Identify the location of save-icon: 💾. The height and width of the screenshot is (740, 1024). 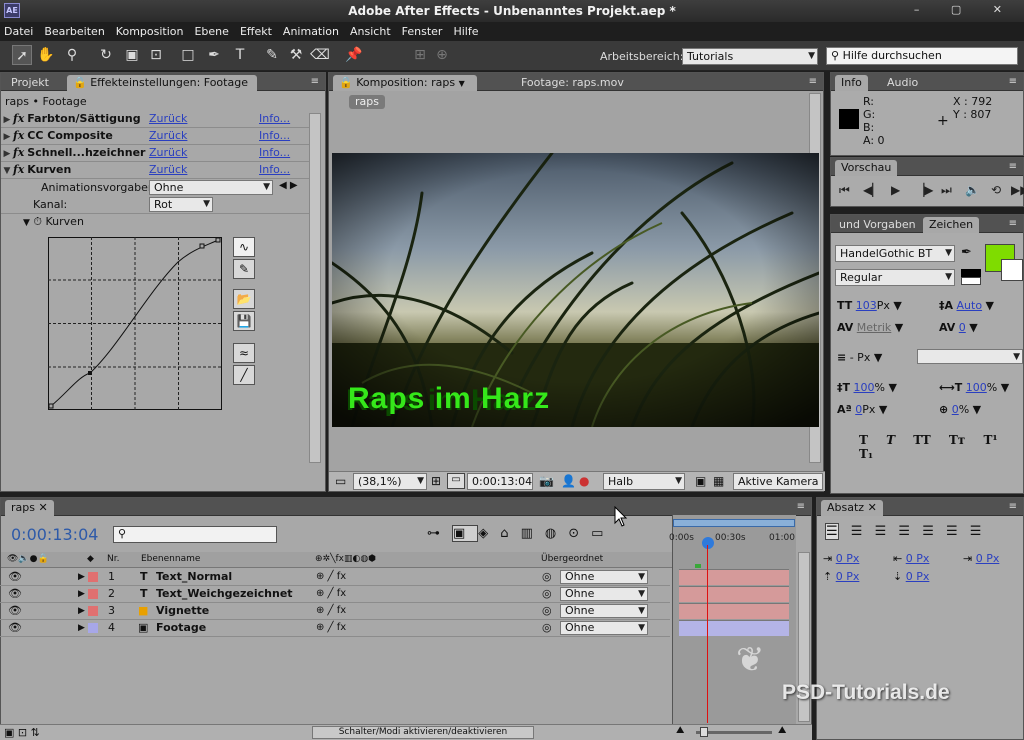
(244, 321).